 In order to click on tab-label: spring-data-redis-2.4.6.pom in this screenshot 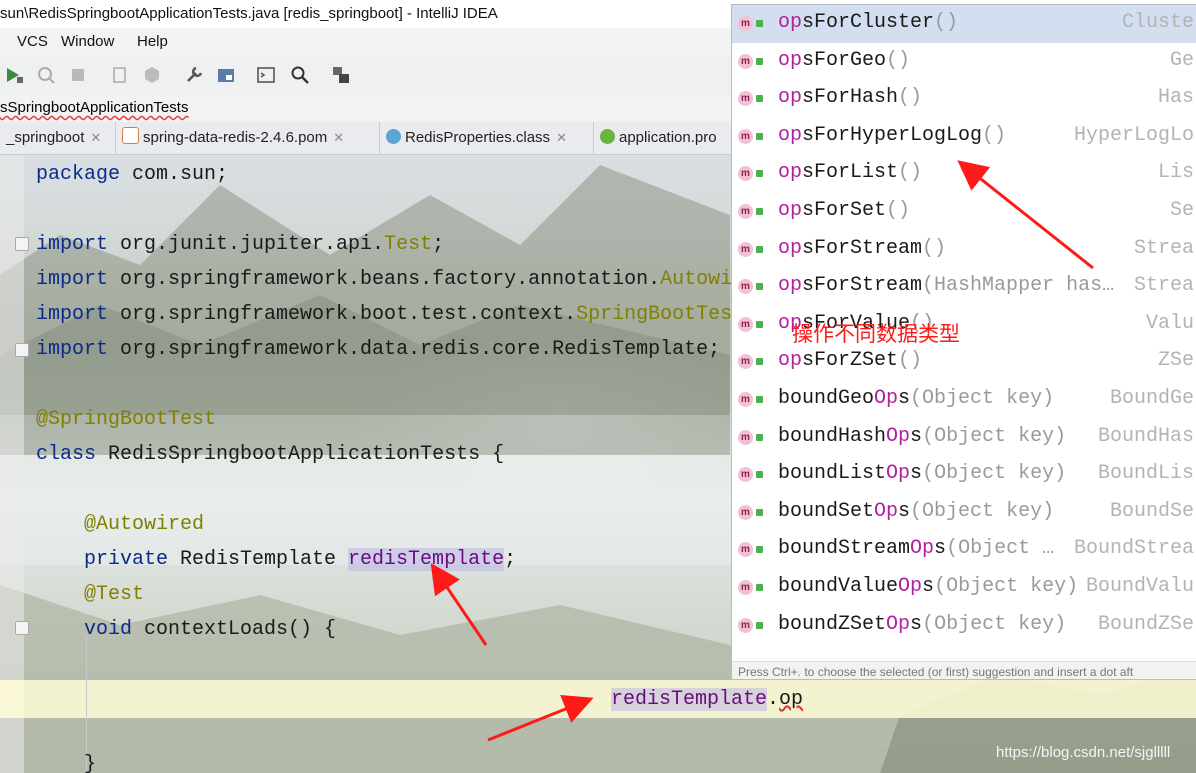, I will do `click(235, 137)`.